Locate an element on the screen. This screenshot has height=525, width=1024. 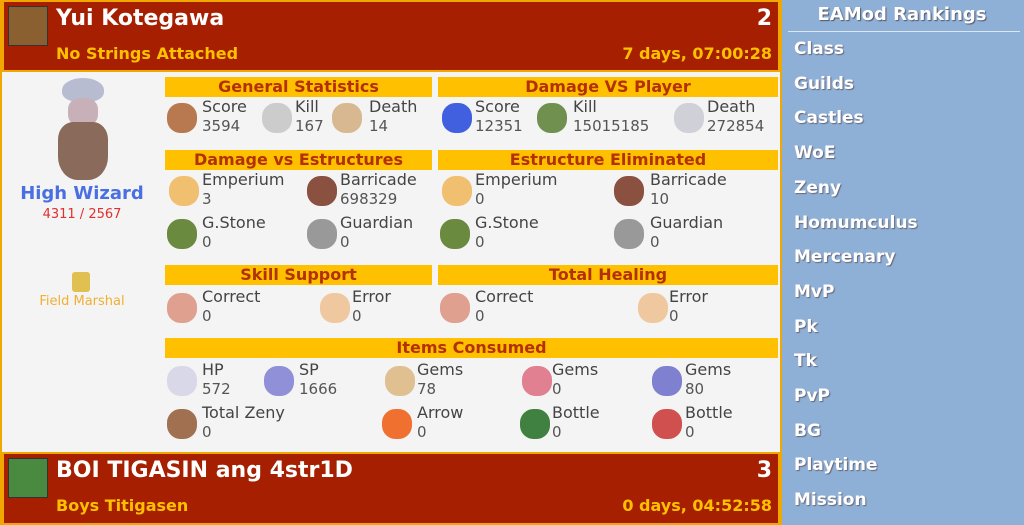
dagger-icon is located at coordinates (277, 118).